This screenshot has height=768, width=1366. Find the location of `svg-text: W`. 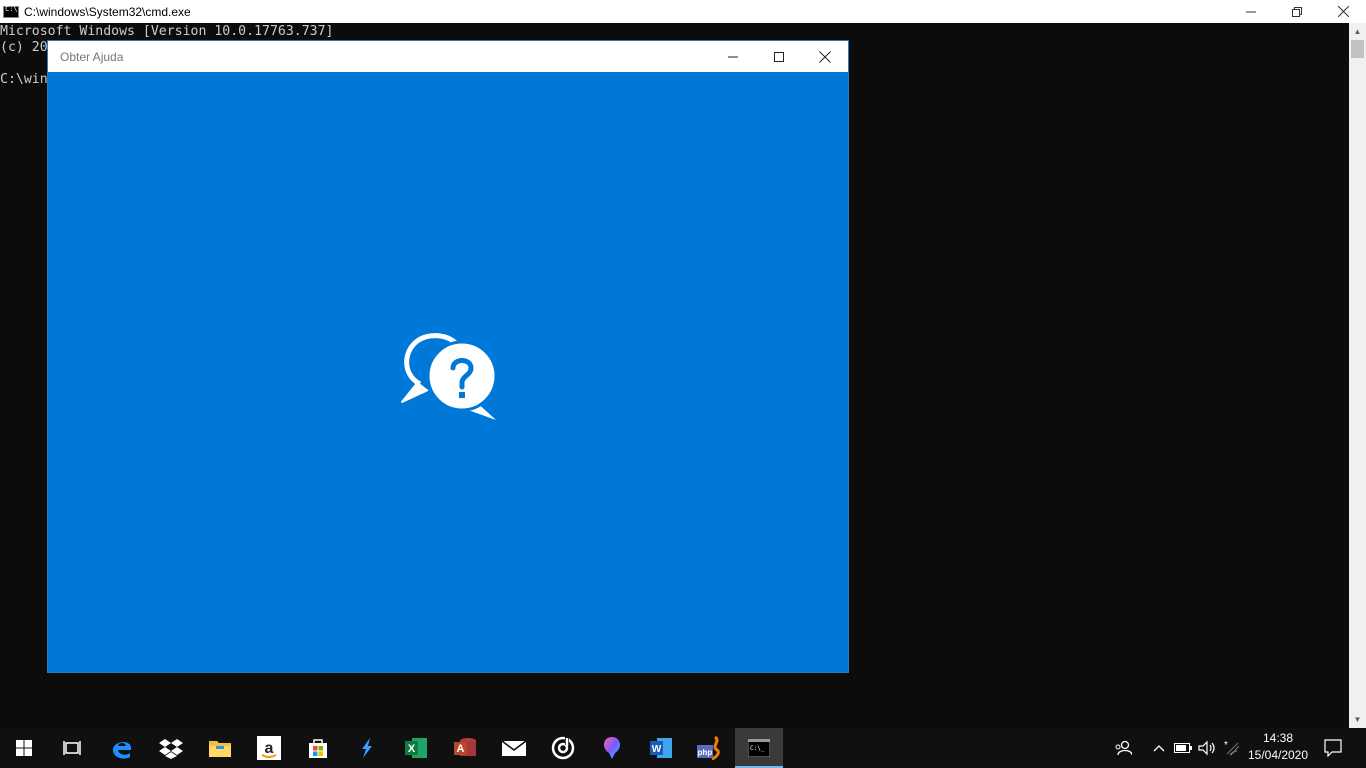

svg-text: W is located at coordinates (657, 749).